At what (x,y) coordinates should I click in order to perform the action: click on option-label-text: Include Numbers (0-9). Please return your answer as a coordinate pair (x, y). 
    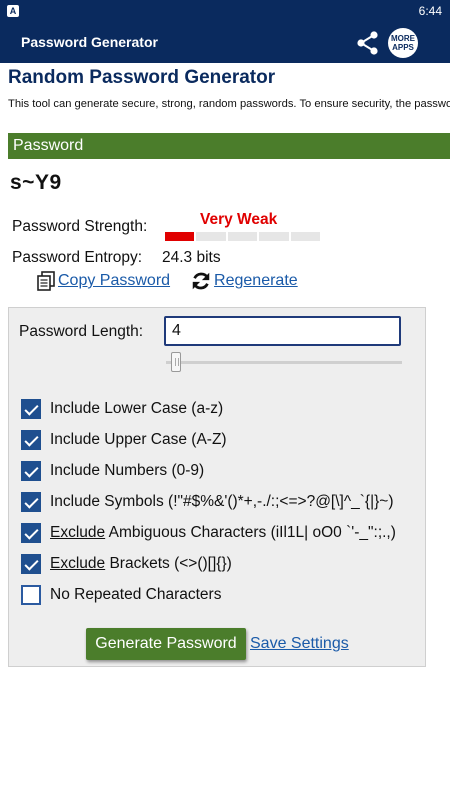
    Looking at the image, I should click on (127, 470).